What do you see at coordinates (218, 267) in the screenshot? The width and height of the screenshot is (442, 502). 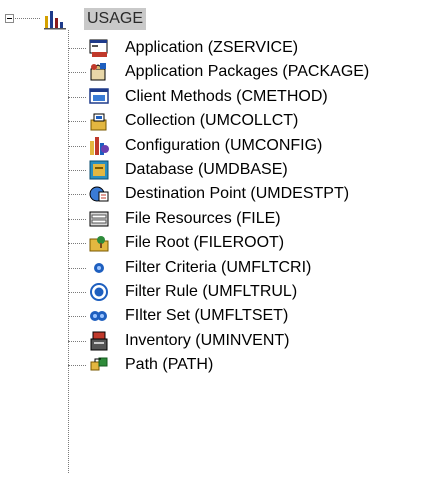 I see `tree-item-label: Filter Criteria (UMFLTCRI)` at bounding box center [218, 267].